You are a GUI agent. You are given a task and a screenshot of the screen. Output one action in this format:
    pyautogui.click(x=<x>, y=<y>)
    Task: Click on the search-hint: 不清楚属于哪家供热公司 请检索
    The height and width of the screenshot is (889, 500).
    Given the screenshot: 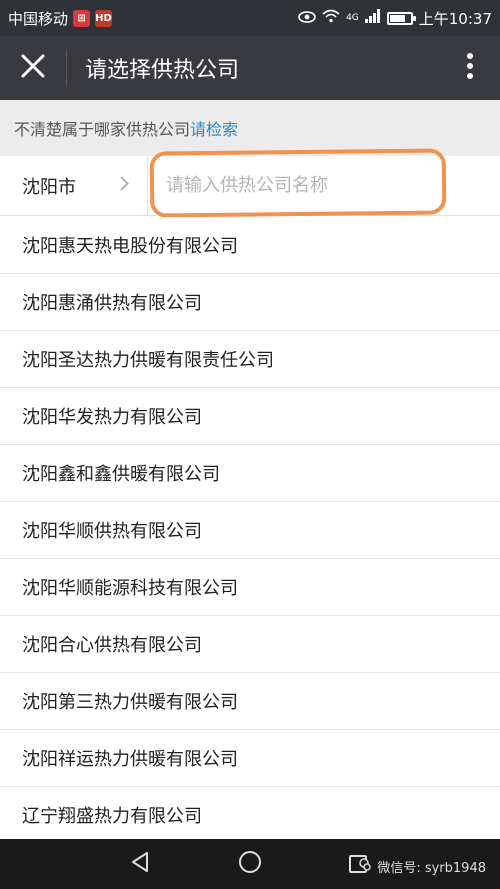 What is the action you would take?
    pyautogui.click(x=250, y=128)
    